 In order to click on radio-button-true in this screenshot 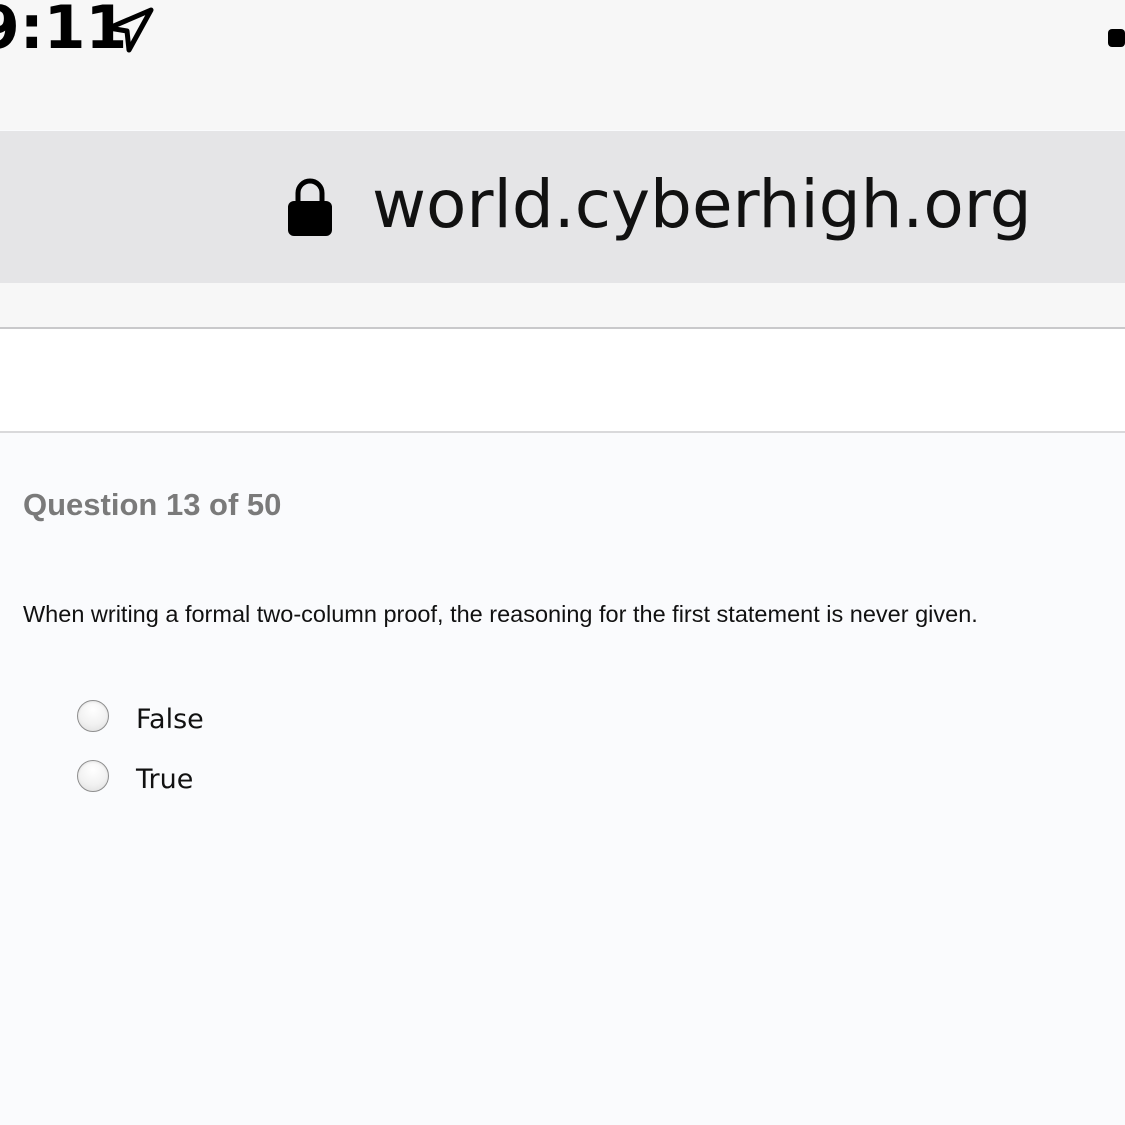, I will do `click(93, 776)`.